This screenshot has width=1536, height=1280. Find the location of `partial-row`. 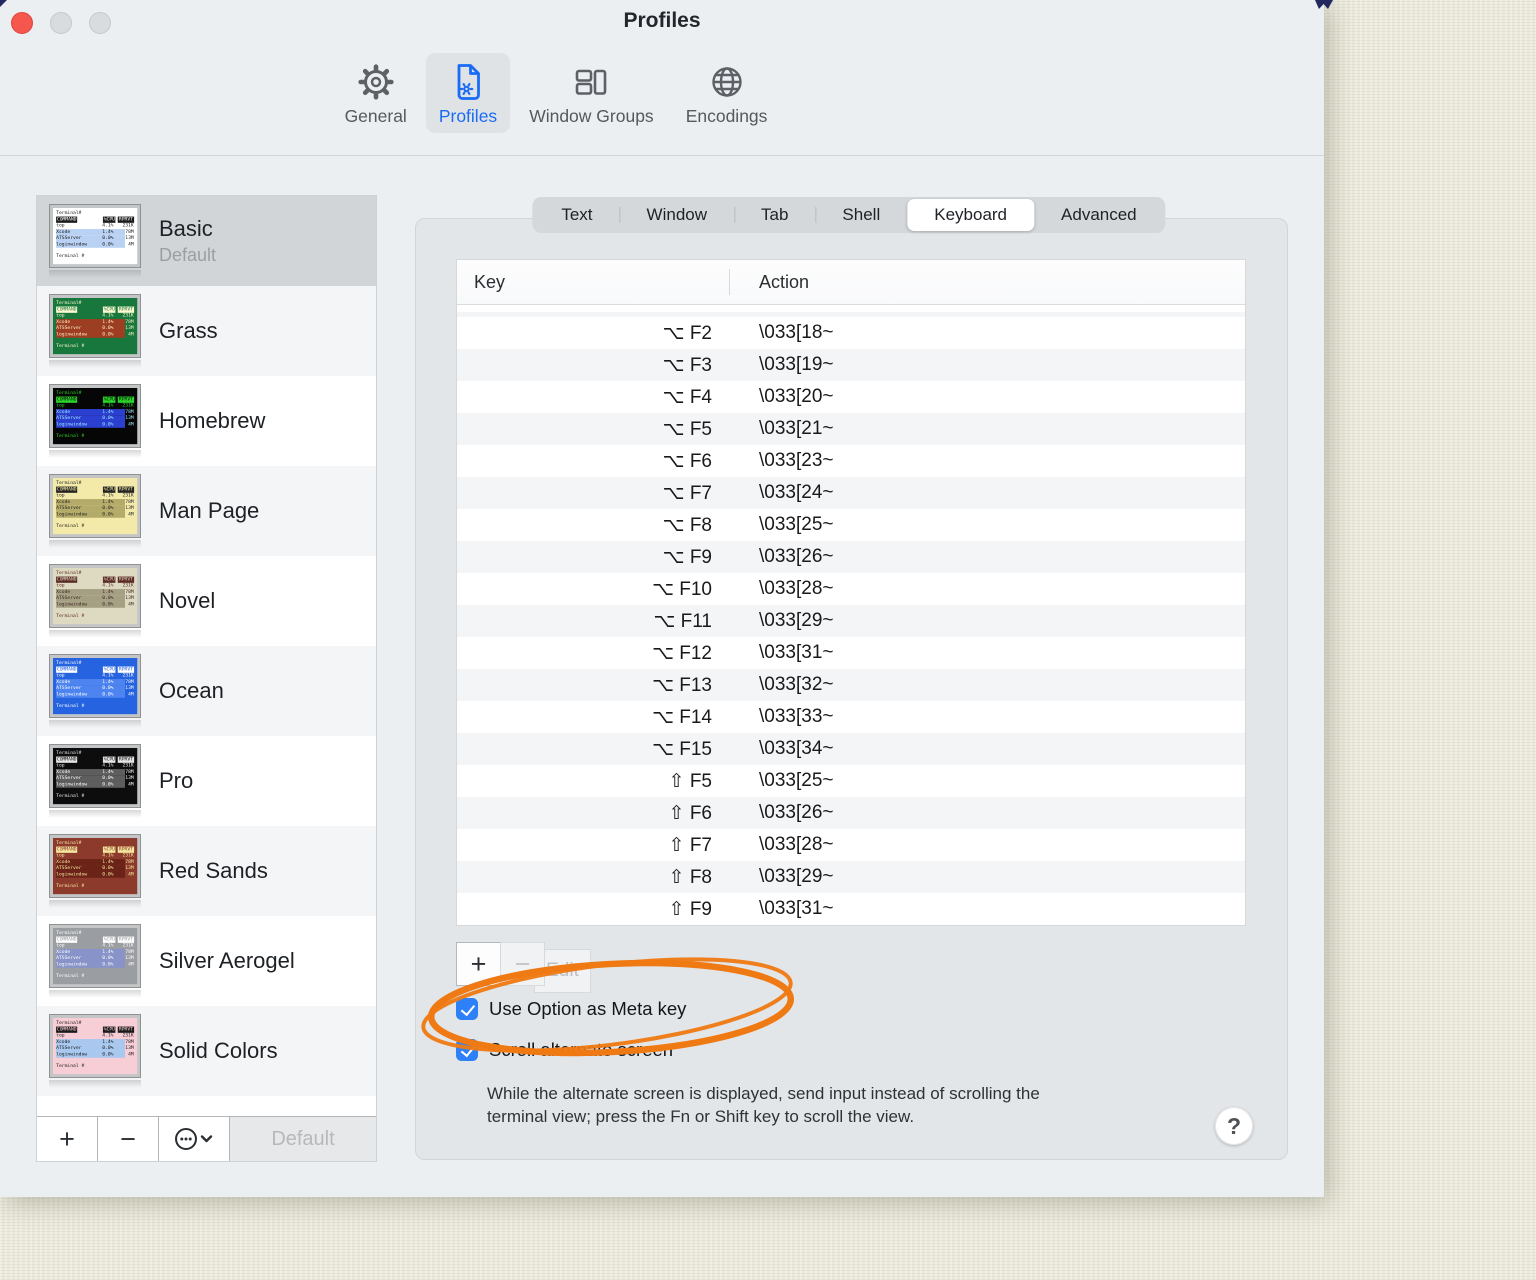

partial-row is located at coordinates (851, 308).